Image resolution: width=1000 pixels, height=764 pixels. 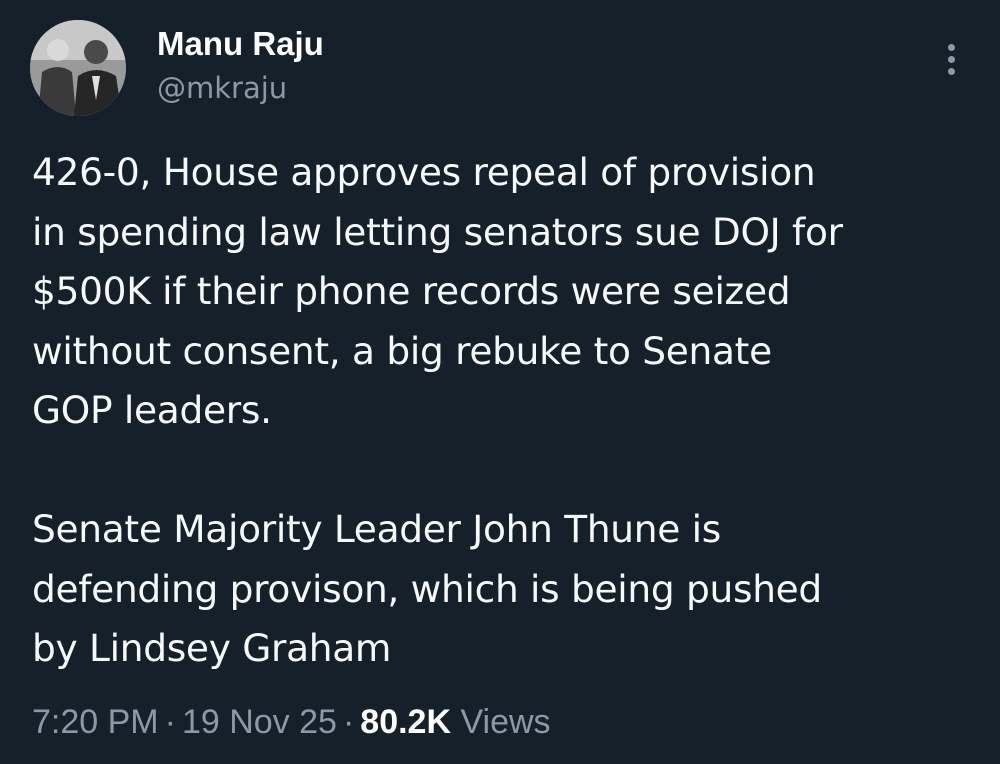 What do you see at coordinates (95, 722) in the screenshot?
I see `tweet-time: 7:20 PM` at bounding box center [95, 722].